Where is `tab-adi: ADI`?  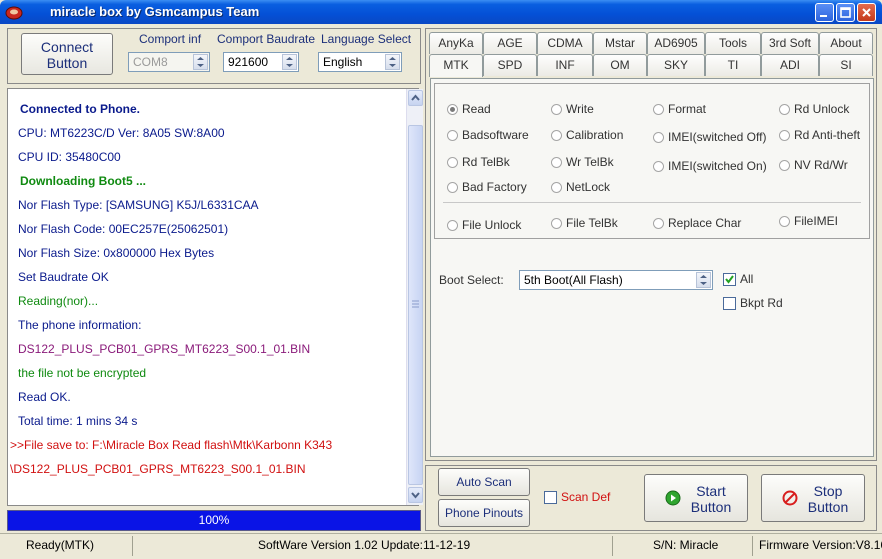 tab-adi: ADI is located at coordinates (790, 65).